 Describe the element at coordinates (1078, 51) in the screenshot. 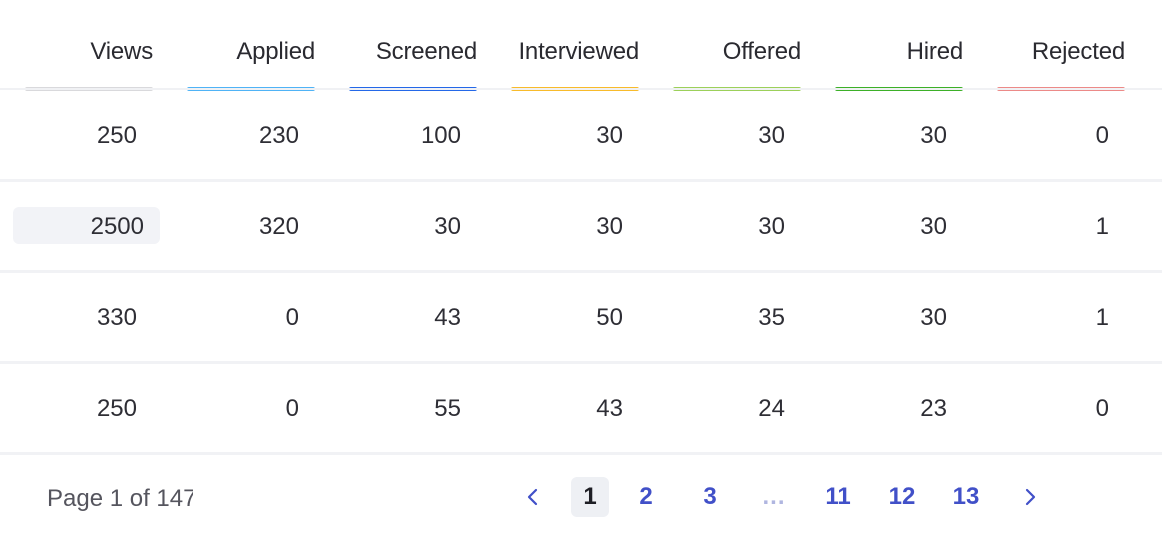

I see `column-header-label: Rejected` at that location.